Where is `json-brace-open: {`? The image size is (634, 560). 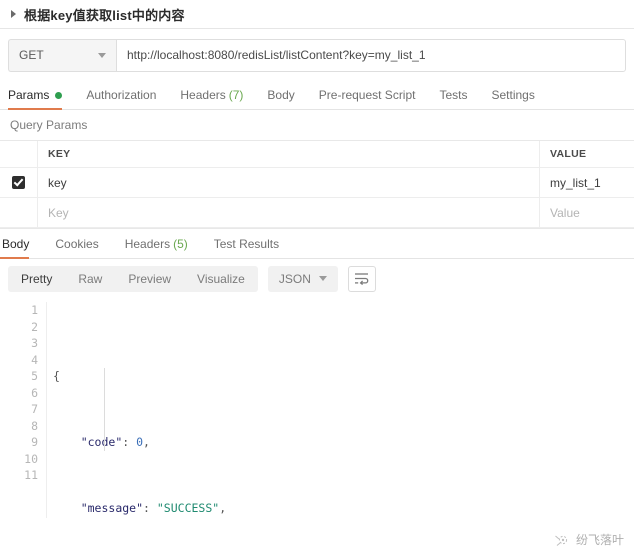
json-brace-open: { is located at coordinates (56, 376).